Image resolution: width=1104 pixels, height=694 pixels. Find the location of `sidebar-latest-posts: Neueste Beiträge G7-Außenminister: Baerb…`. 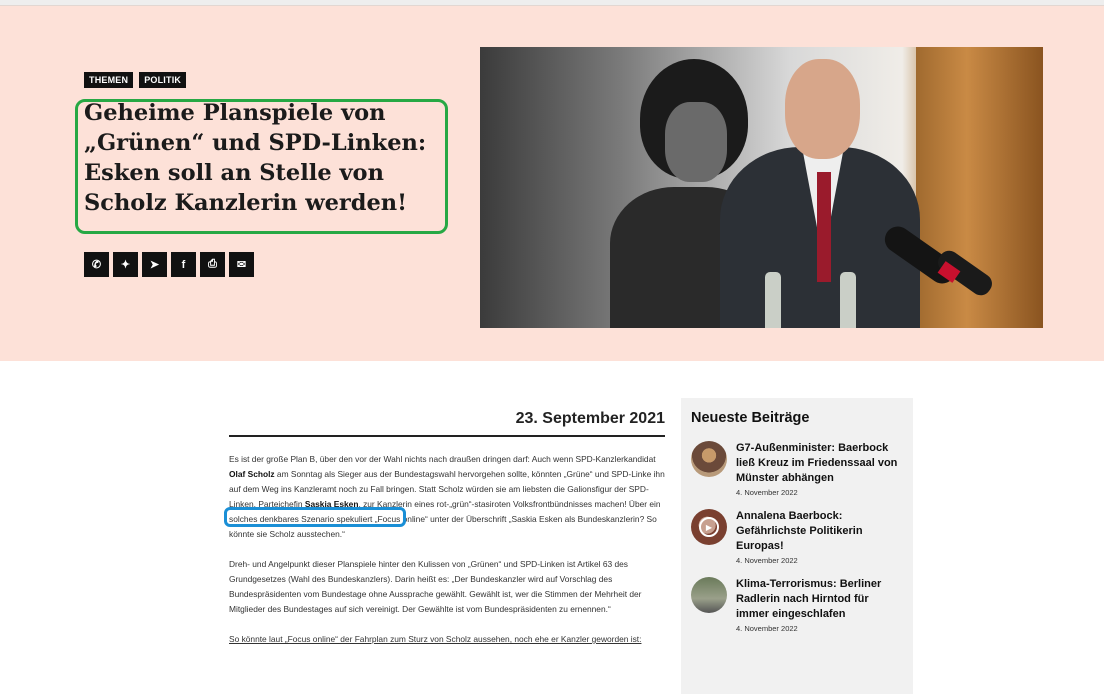

sidebar-latest-posts: Neueste Beiträge G7-Außenminister: Baerb… is located at coordinates (797, 546).